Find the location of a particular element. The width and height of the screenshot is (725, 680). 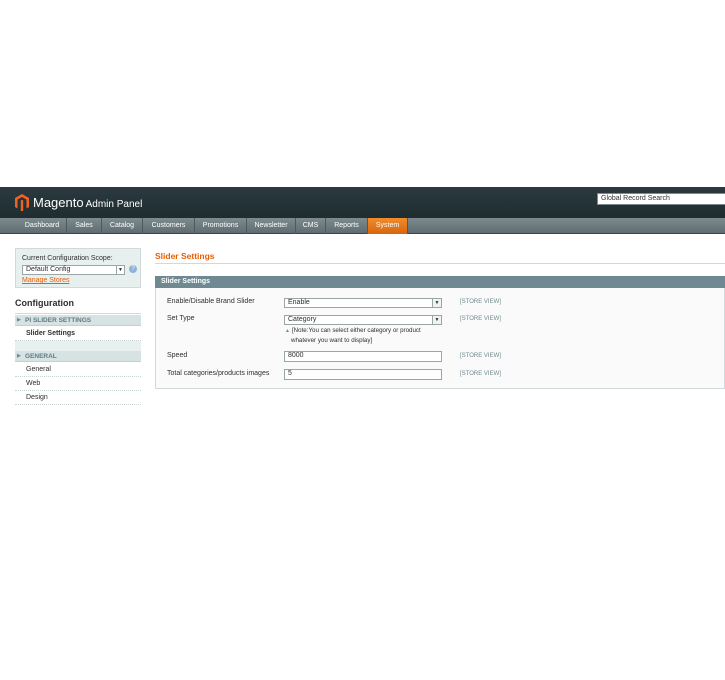

set-type-select: Category ▼ is located at coordinates (363, 320).